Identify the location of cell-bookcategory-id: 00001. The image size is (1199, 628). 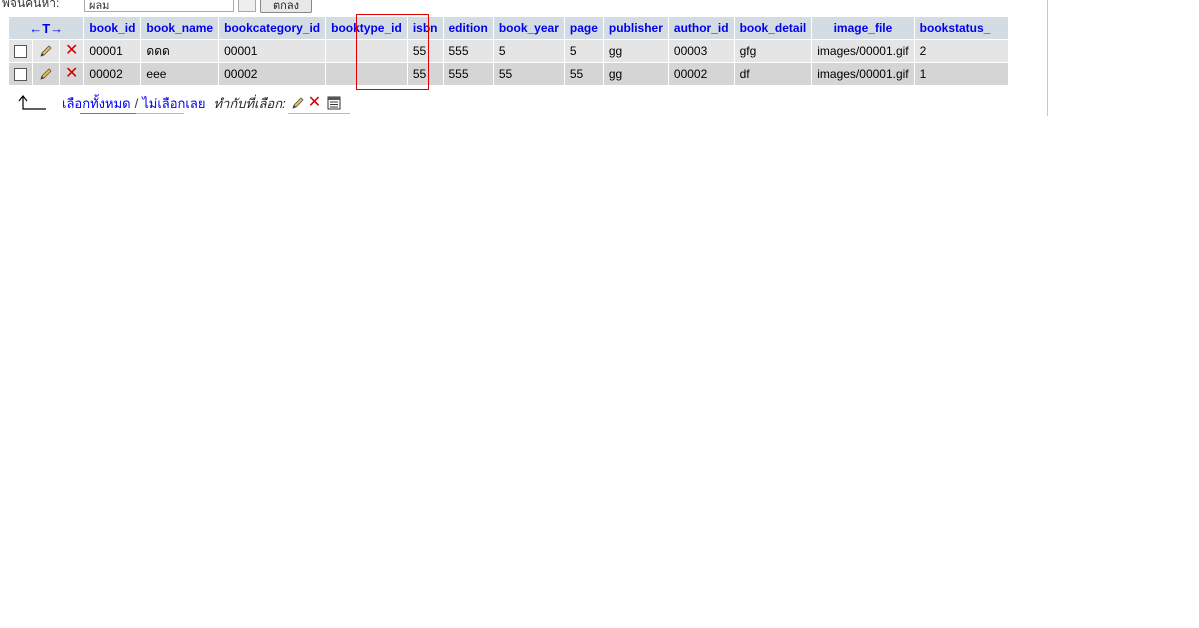
(272, 51).